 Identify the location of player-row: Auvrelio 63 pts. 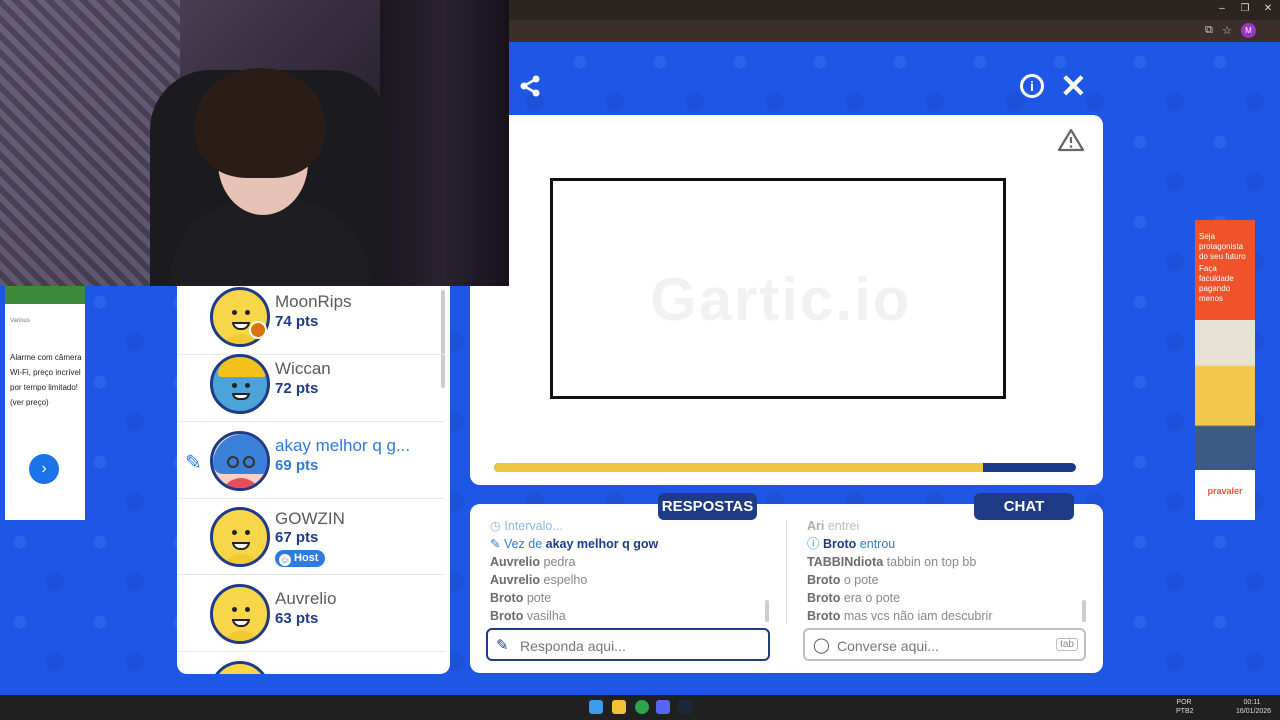
(311, 613).